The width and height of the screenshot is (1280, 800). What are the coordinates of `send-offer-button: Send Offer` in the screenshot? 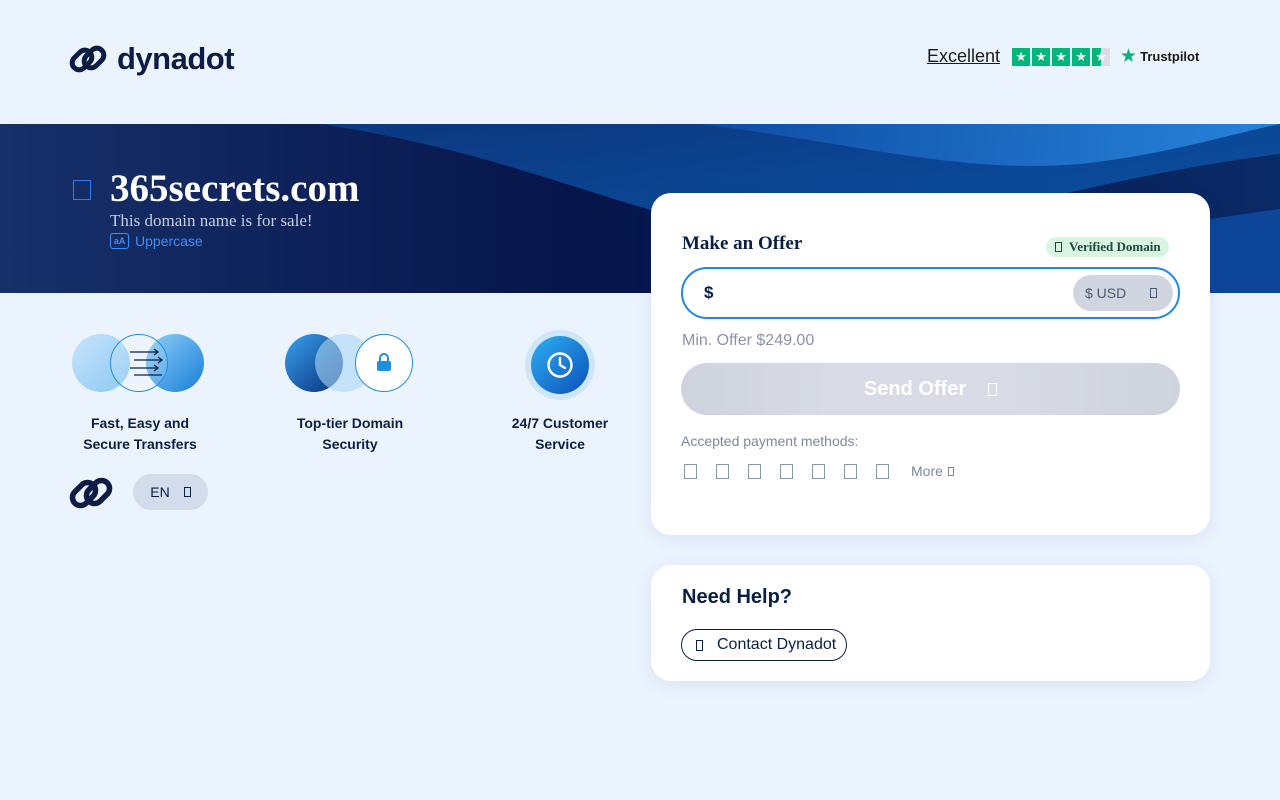 It's located at (930, 389).